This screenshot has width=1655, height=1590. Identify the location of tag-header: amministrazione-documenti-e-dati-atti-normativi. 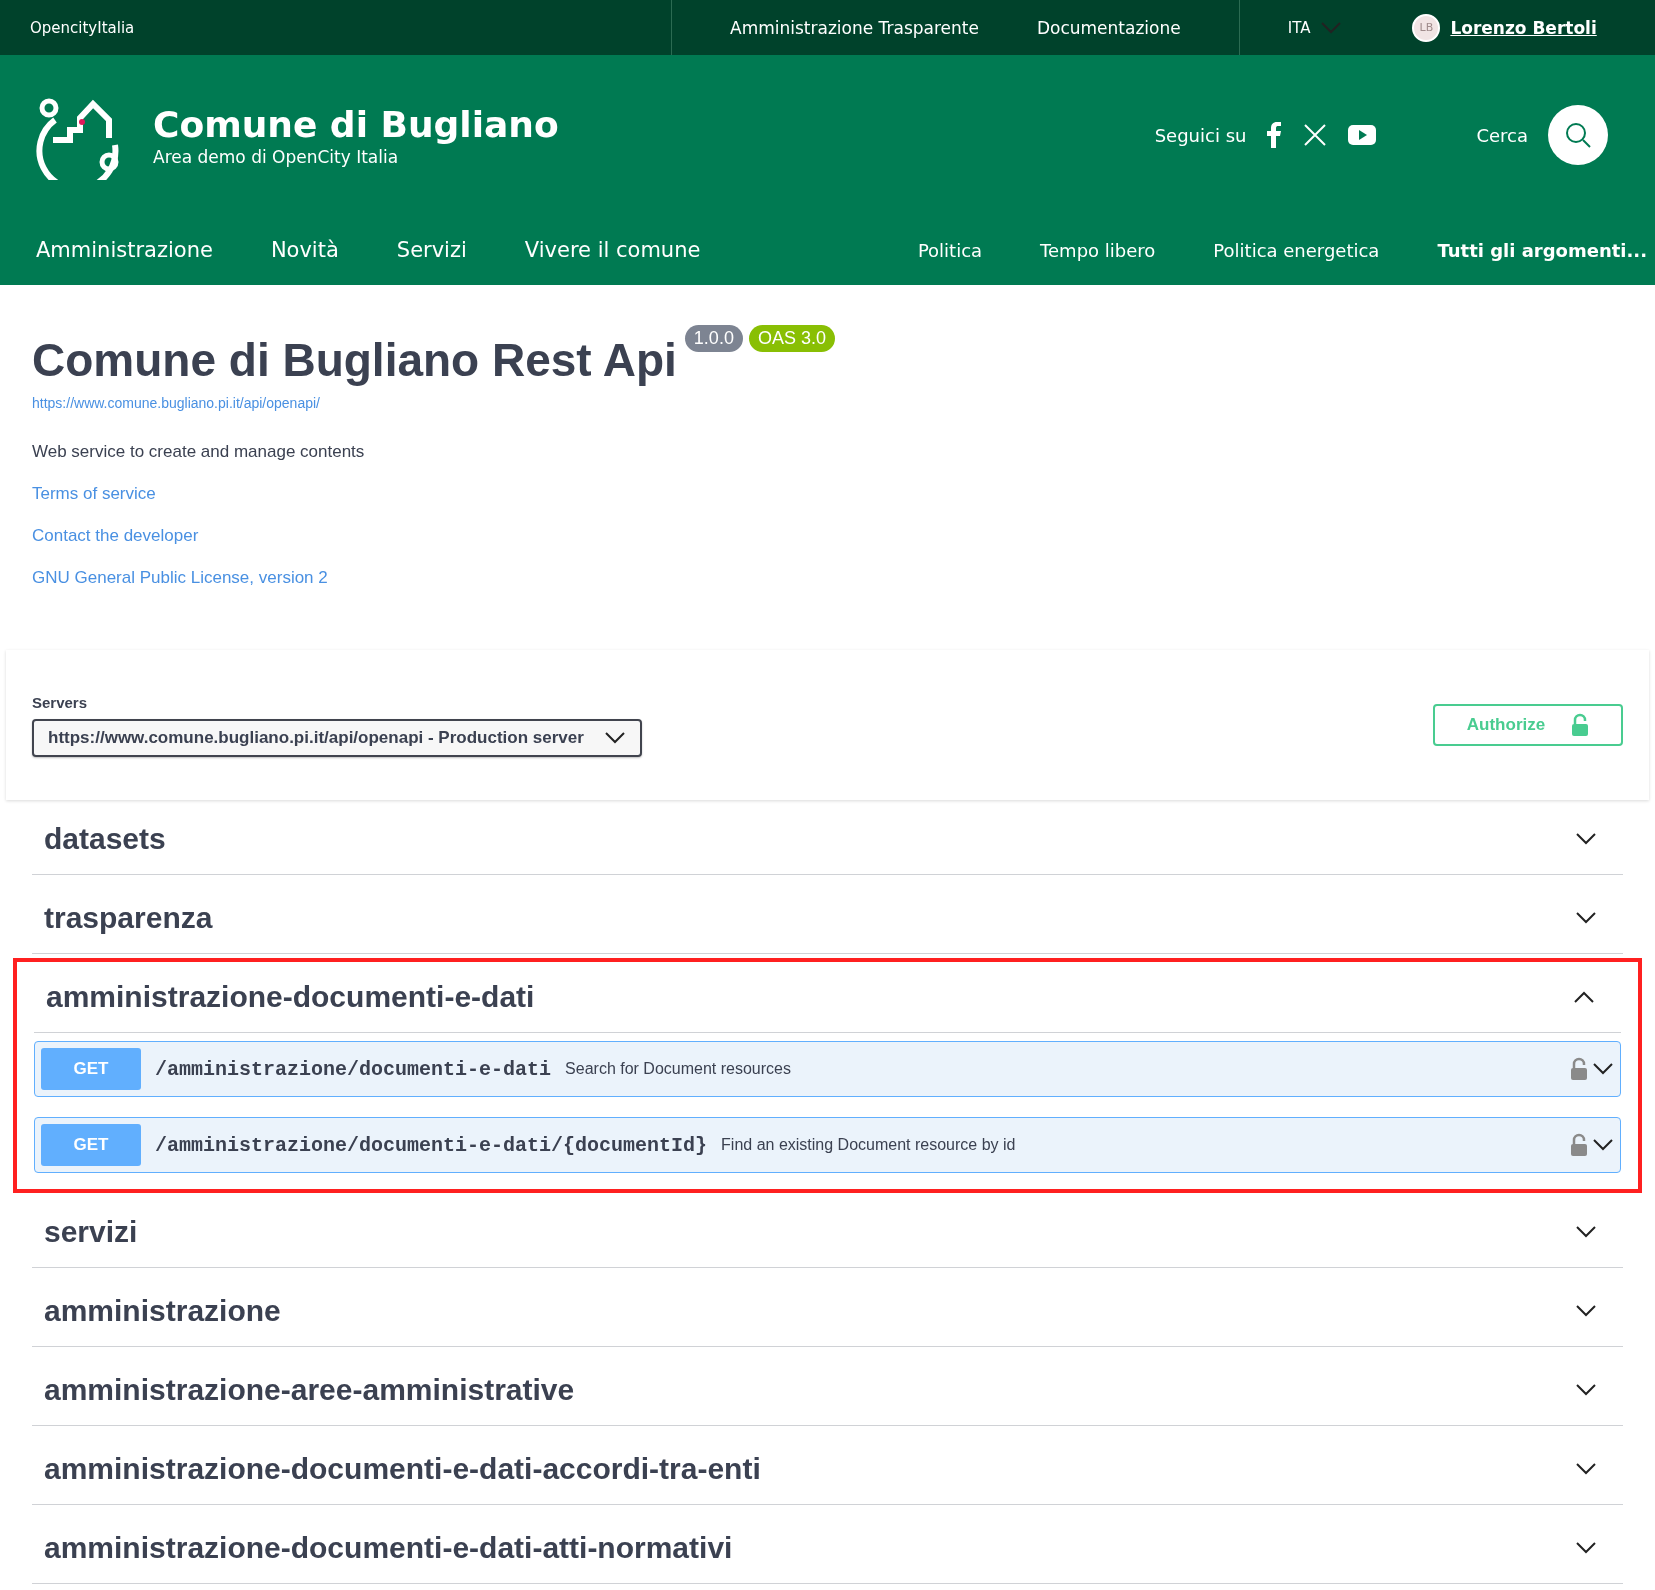
(827, 1548).